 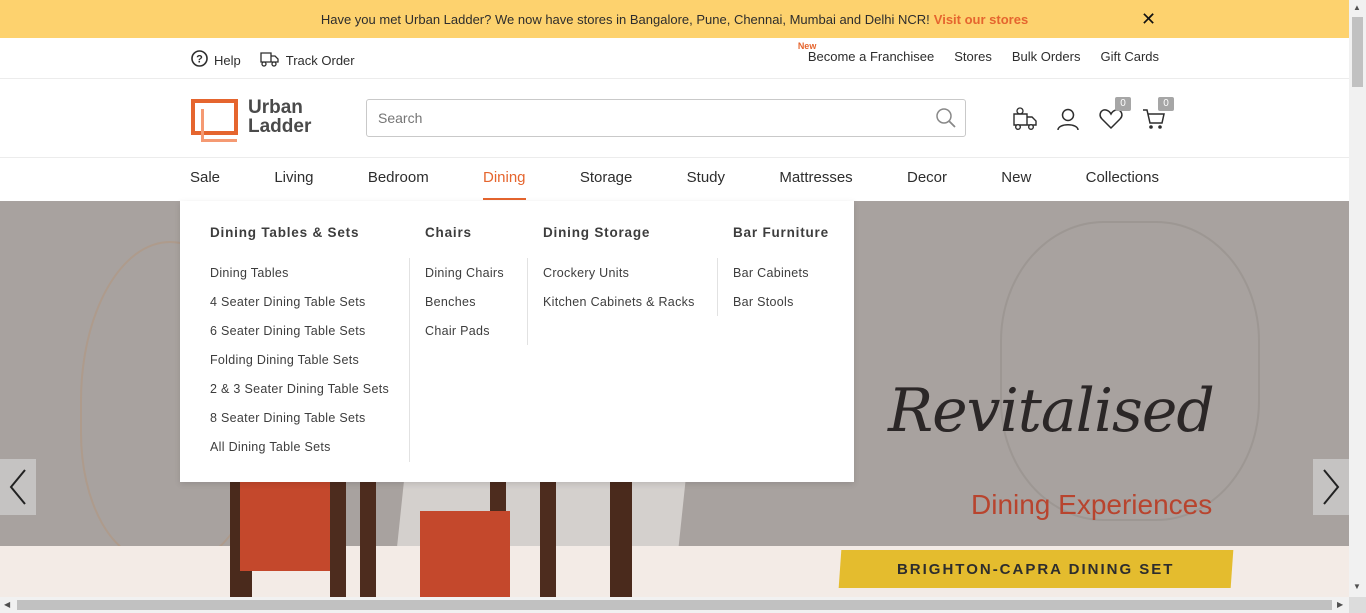 I want to click on cart-count-badge: 0, so click(x=1166, y=104).